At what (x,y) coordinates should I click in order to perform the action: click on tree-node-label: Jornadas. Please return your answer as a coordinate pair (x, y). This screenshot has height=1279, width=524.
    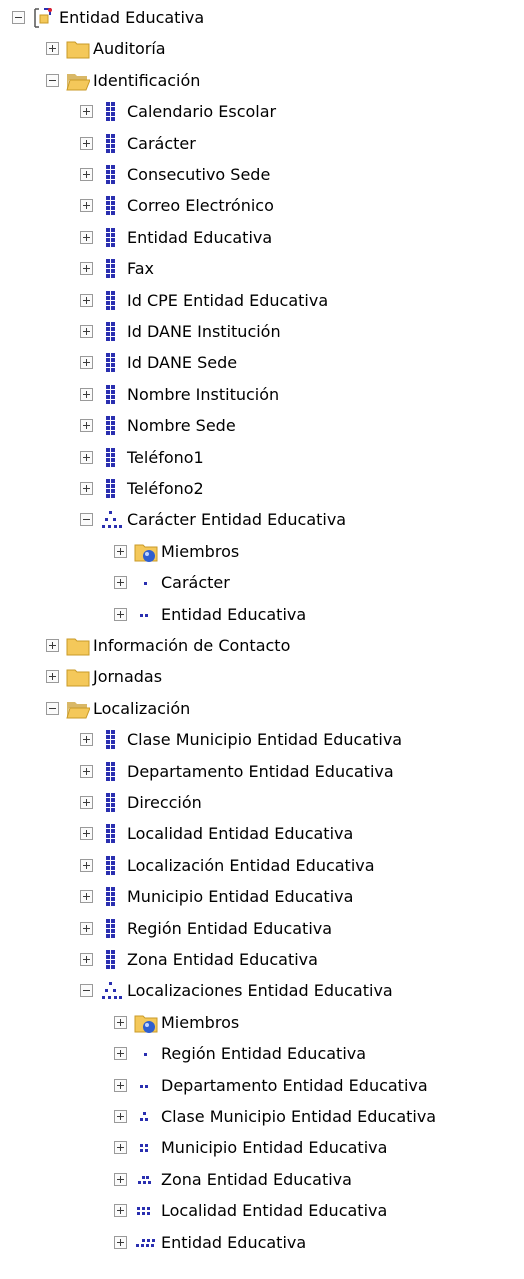
    Looking at the image, I should click on (128, 677).